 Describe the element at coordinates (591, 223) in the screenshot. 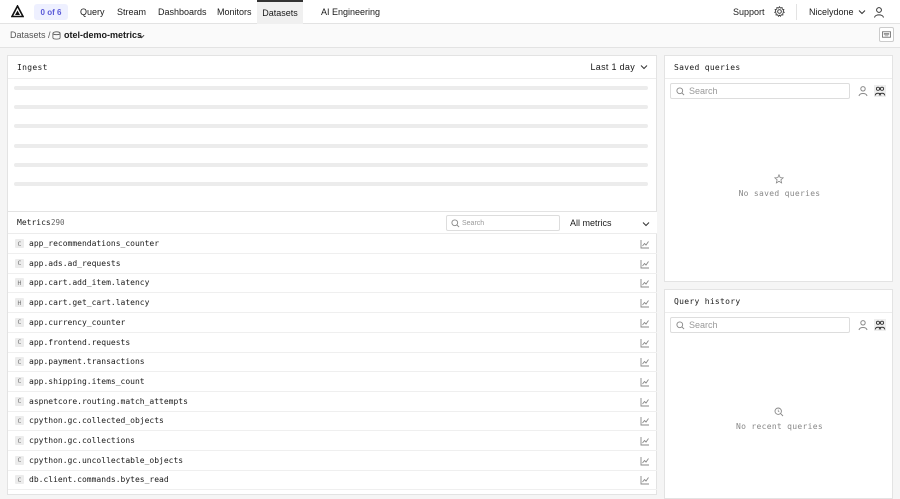

I see `metrics-filter-value: All metrics` at that location.